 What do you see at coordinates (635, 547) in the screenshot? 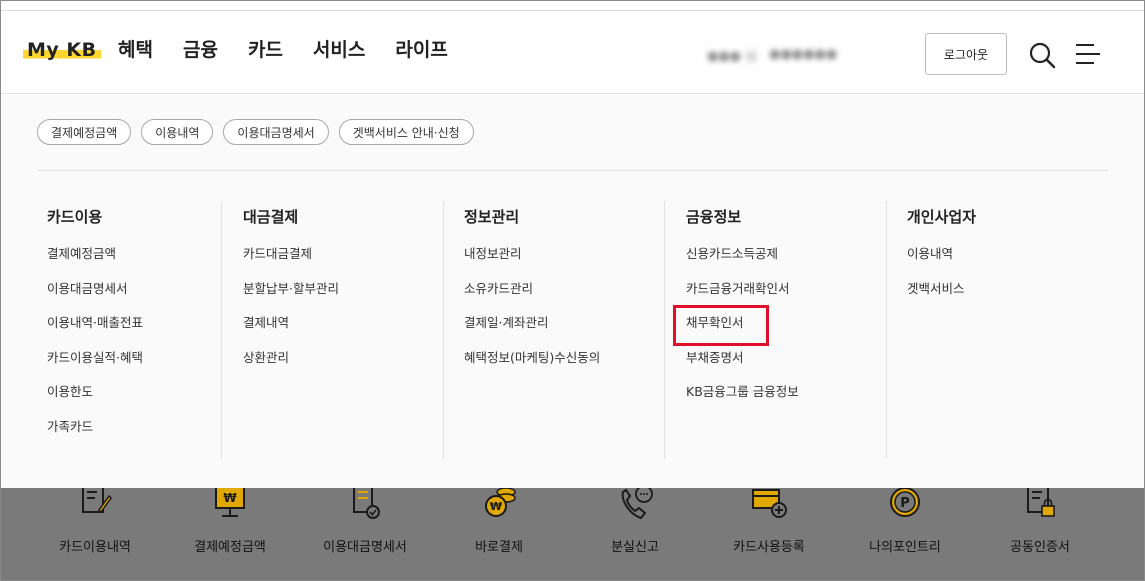
I see `quick-item-label: 분실신고` at bounding box center [635, 547].